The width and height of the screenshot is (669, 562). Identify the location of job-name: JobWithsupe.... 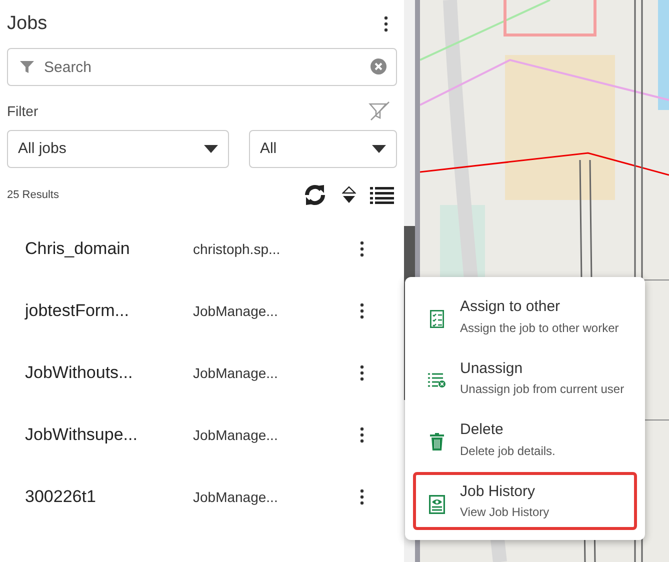
(81, 435).